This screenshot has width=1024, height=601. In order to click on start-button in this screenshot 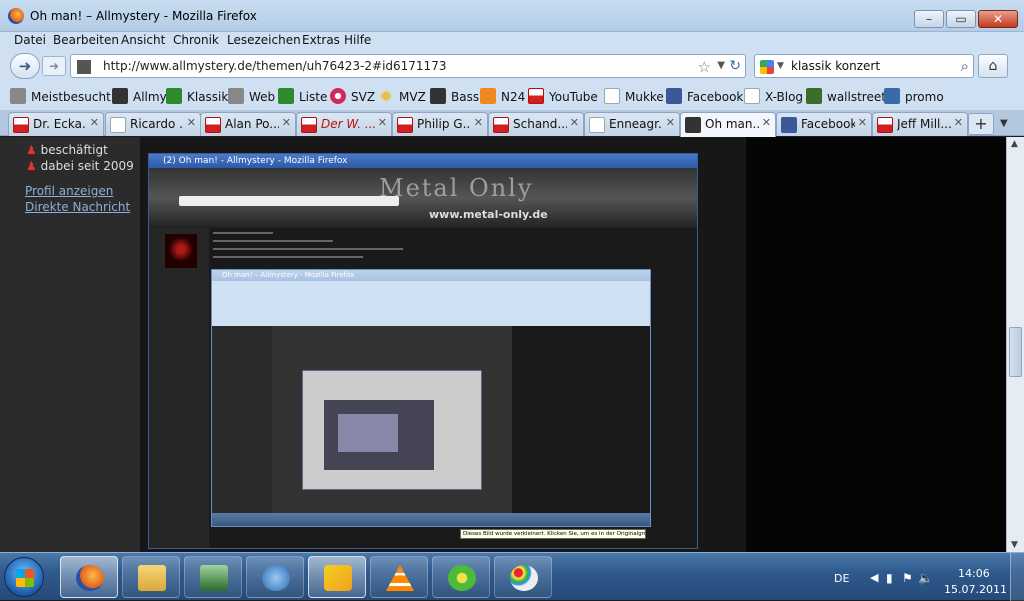, I will do `click(24, 577)`.